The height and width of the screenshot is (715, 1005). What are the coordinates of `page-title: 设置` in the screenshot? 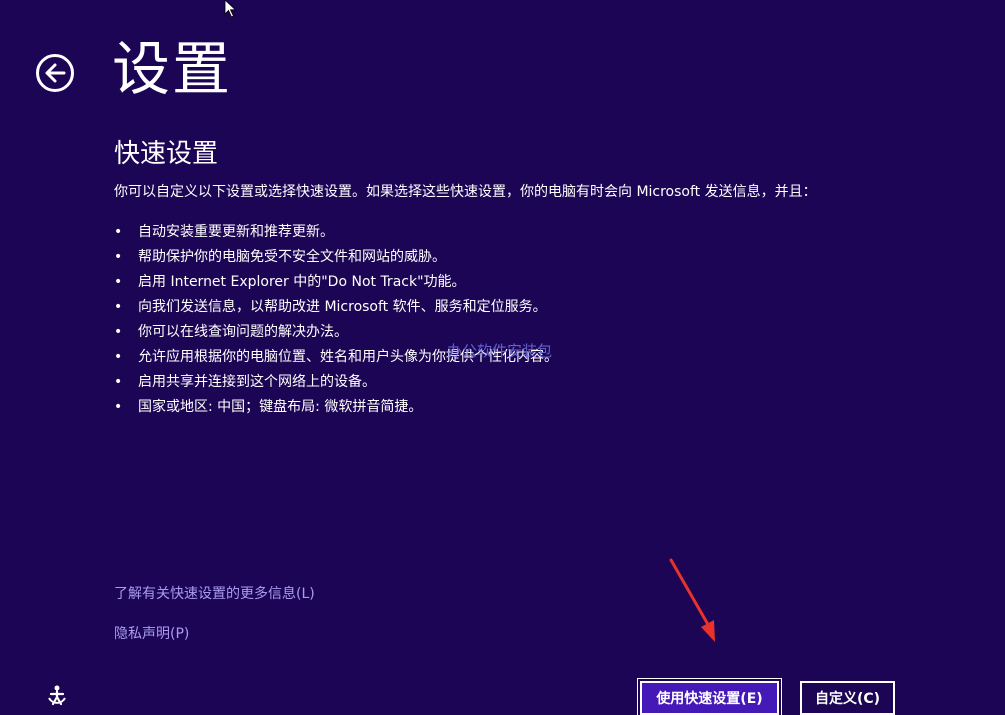 It's located at (172, 69).